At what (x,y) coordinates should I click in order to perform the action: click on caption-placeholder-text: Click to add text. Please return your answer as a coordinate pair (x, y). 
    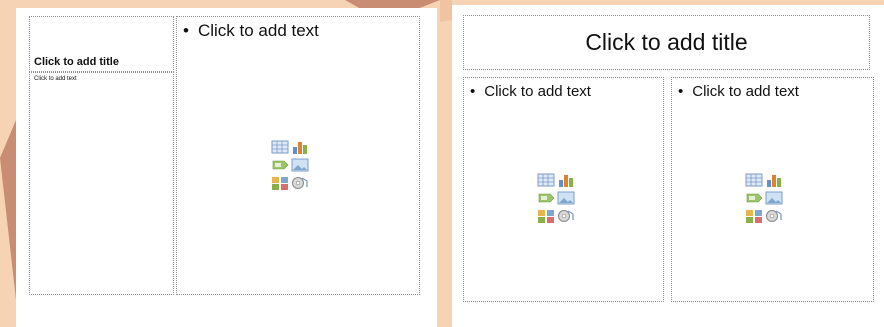
    Looking at the image, I should click on (55, 79).